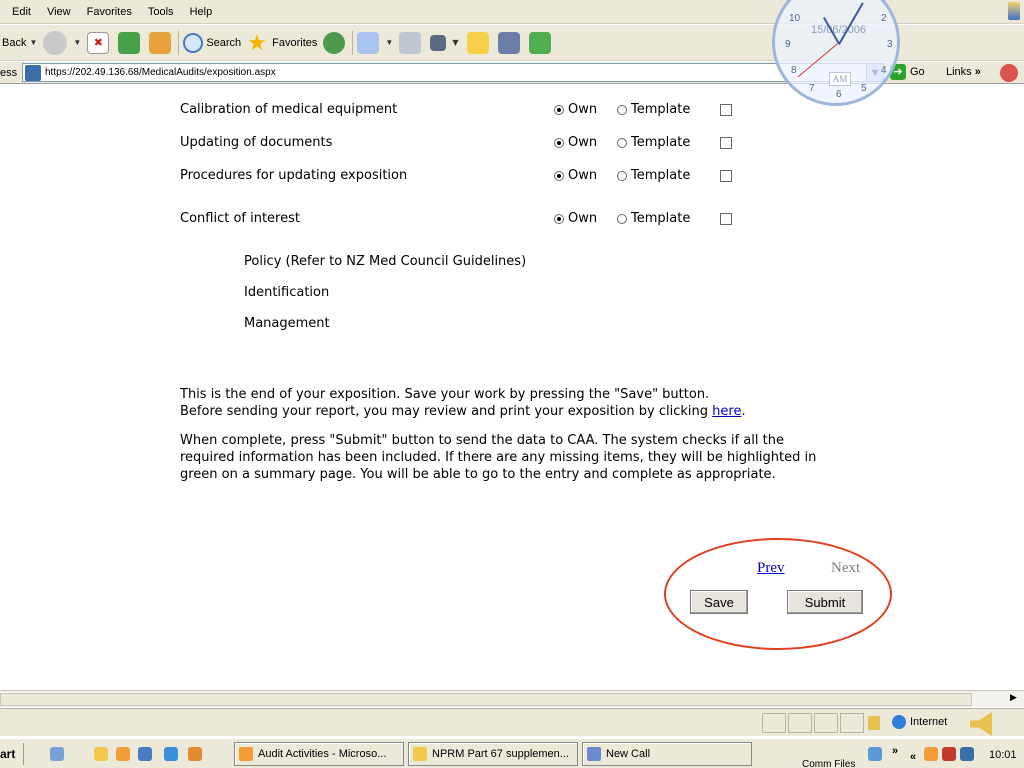 This screenshot has height=768, width=1024. I want to click on tray-clock-icon, so click(931, 754).